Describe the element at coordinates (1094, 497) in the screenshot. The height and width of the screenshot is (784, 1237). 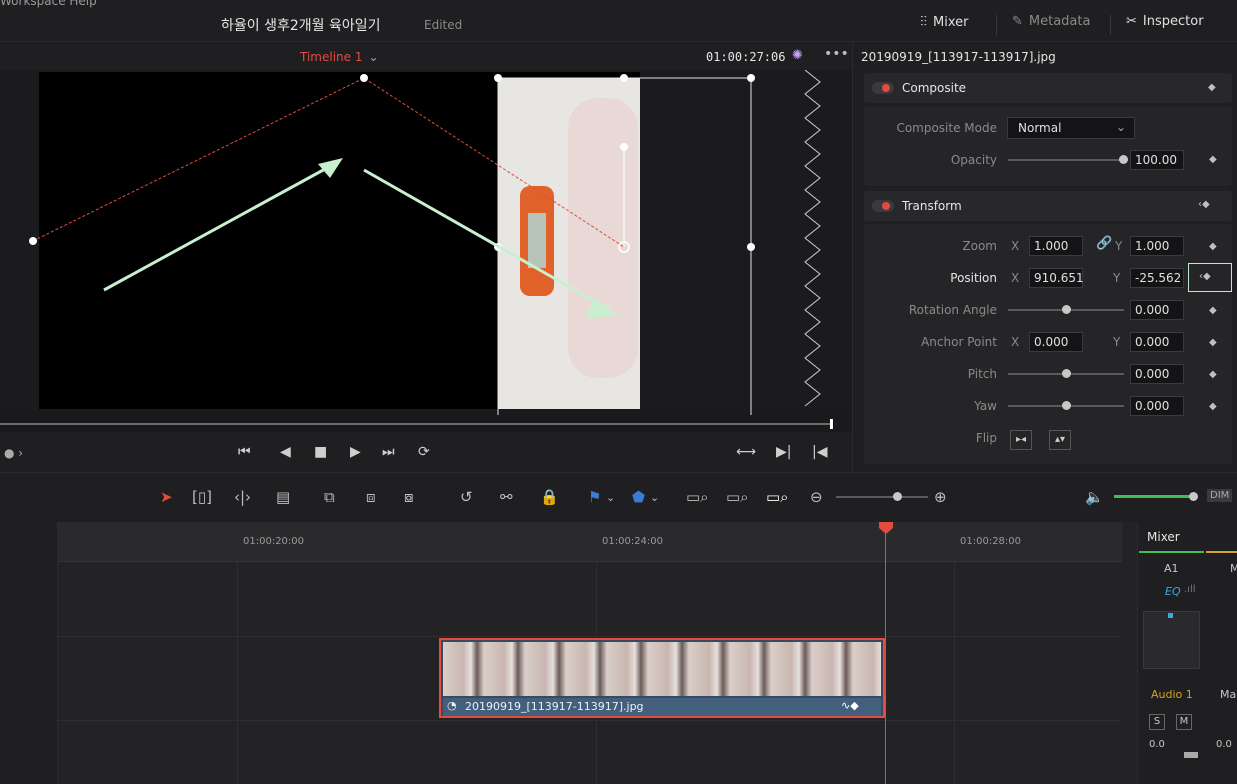
I see `speaker-icon: 🔈` at that location.